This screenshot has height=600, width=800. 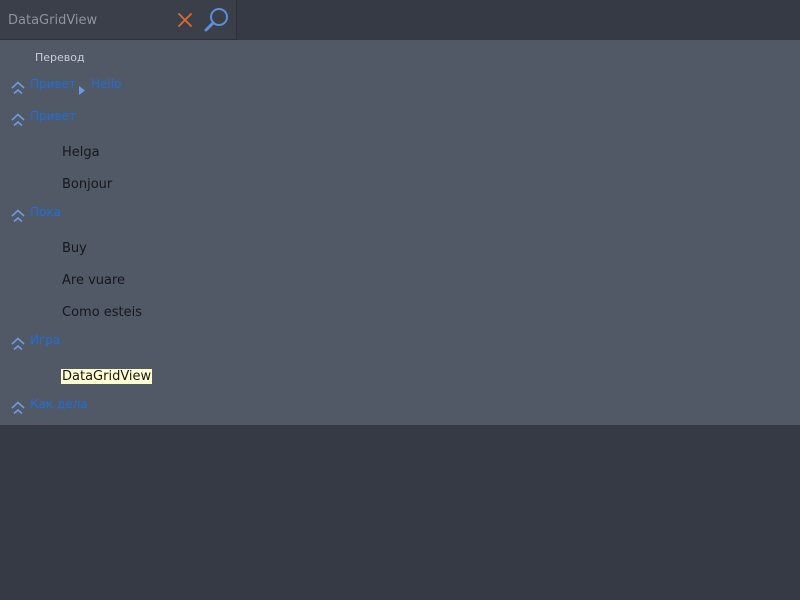 I want to click on breadcrumb-current-link: Hello, so click(x=106, y=84).